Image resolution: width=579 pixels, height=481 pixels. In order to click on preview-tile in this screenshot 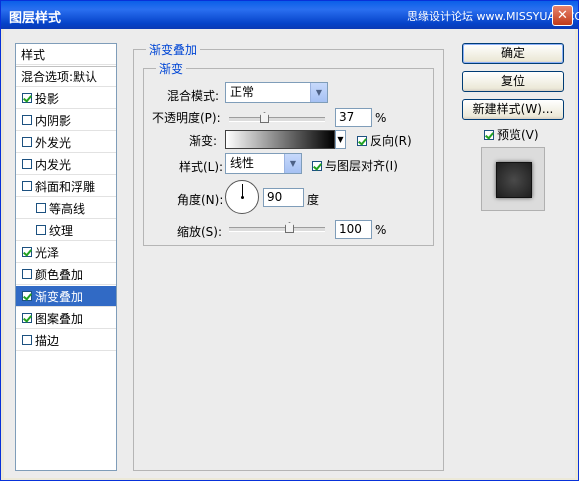, I will do `click(514, 180)`.